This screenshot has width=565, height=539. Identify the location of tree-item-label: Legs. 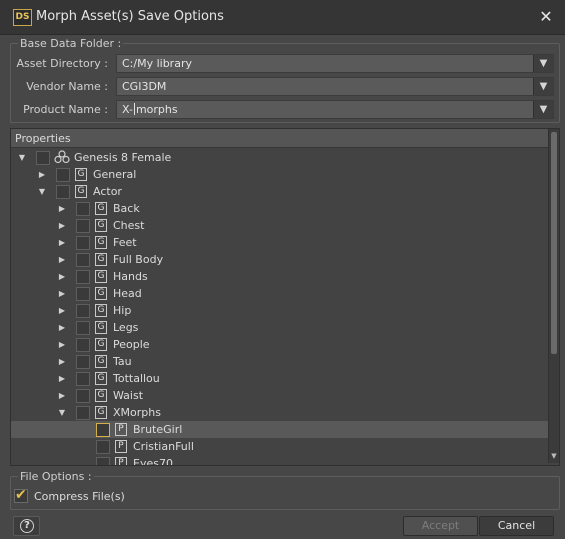
(126, 327).